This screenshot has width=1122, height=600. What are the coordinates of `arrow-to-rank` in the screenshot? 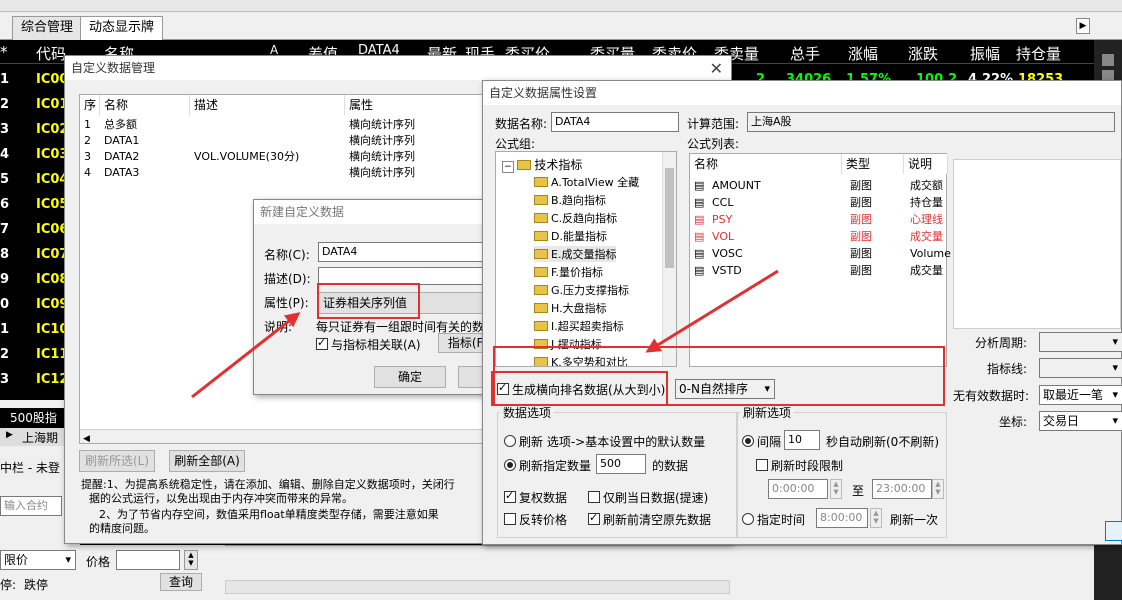 It's located at (712, 311).